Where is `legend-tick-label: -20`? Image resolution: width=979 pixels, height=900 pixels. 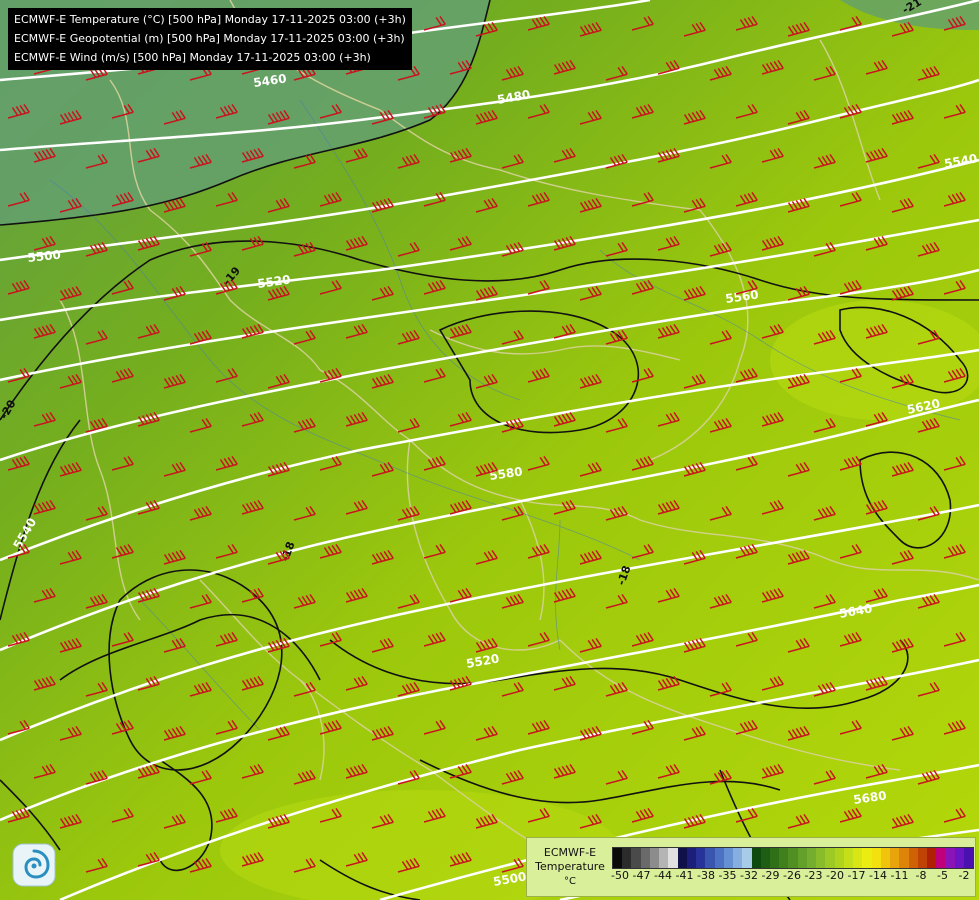
legend-tick-label: -20 is located at coordinates (835, 875).